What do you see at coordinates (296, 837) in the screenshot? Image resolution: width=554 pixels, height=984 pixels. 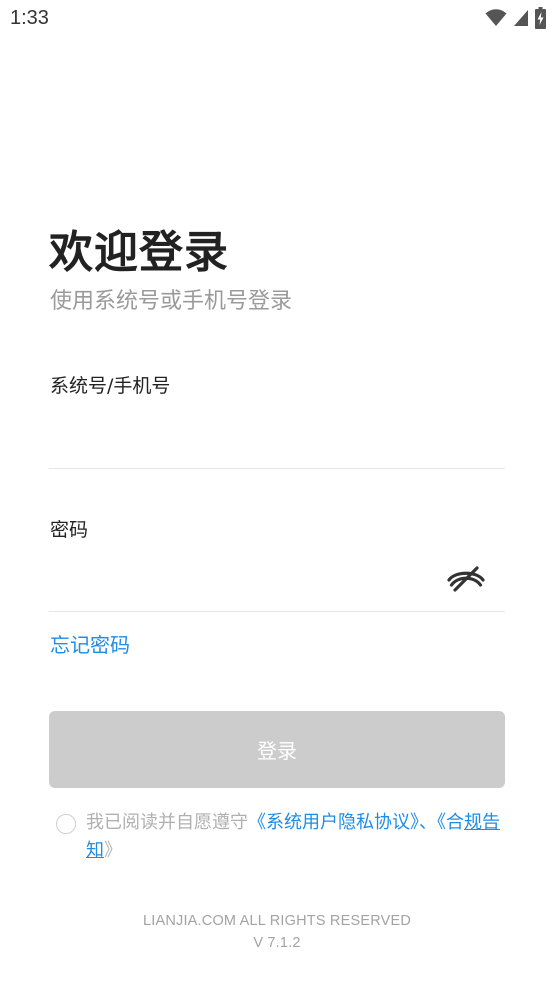 I see `agreement-text: 我已阅读并自愿遵守《系统用户隐私协议》、《合规告知》` at bounding box center [296, 837].